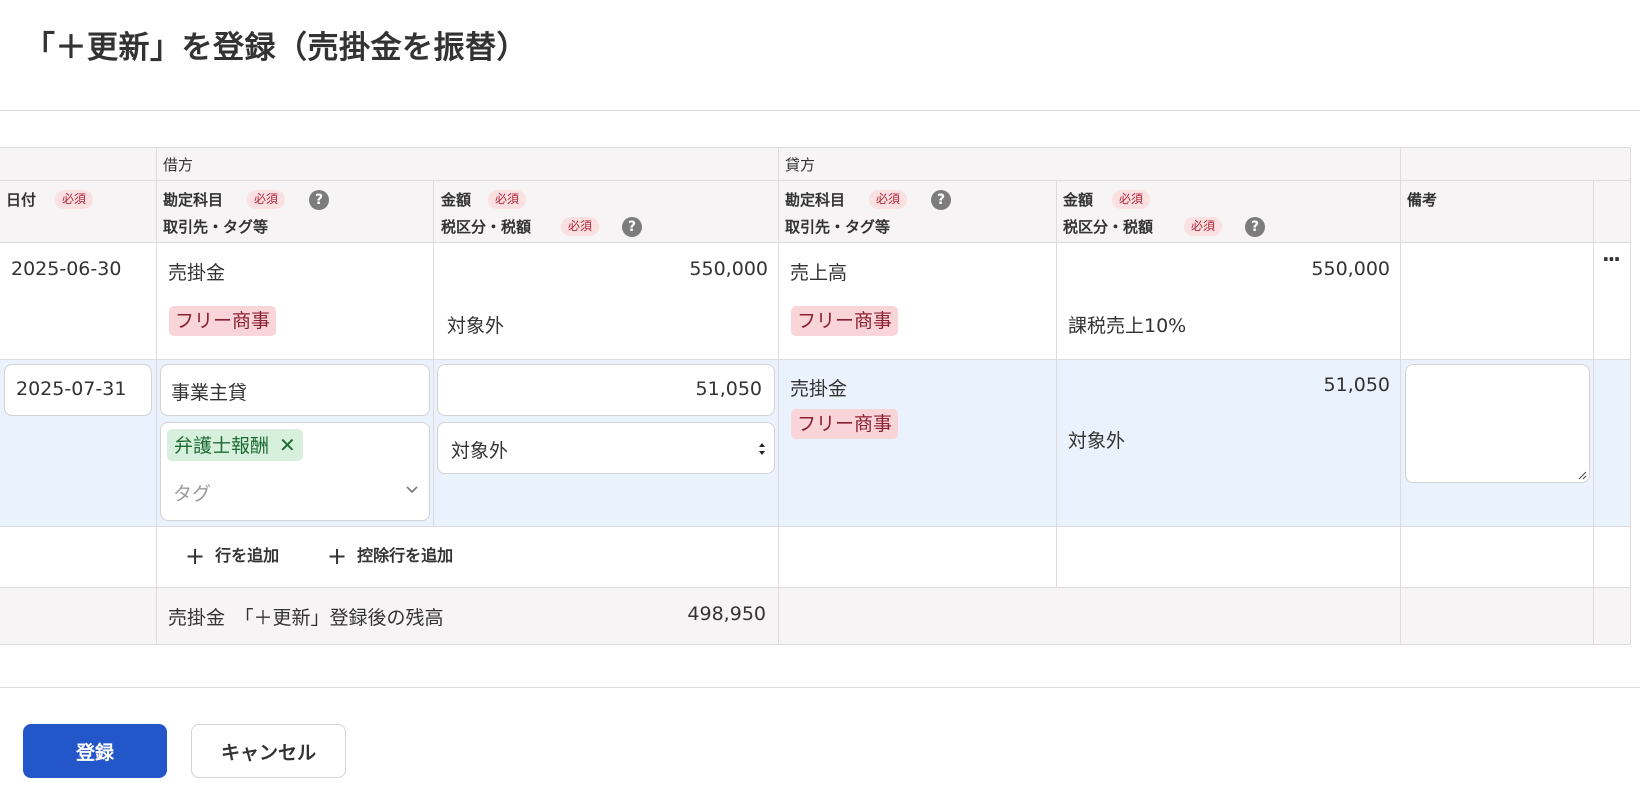 This screenshot has height=801, width=1640. What do you see at coordinates (762, 449) in the screenshot?
I see `select-arrows-icon` at bounding box center [762, 449].